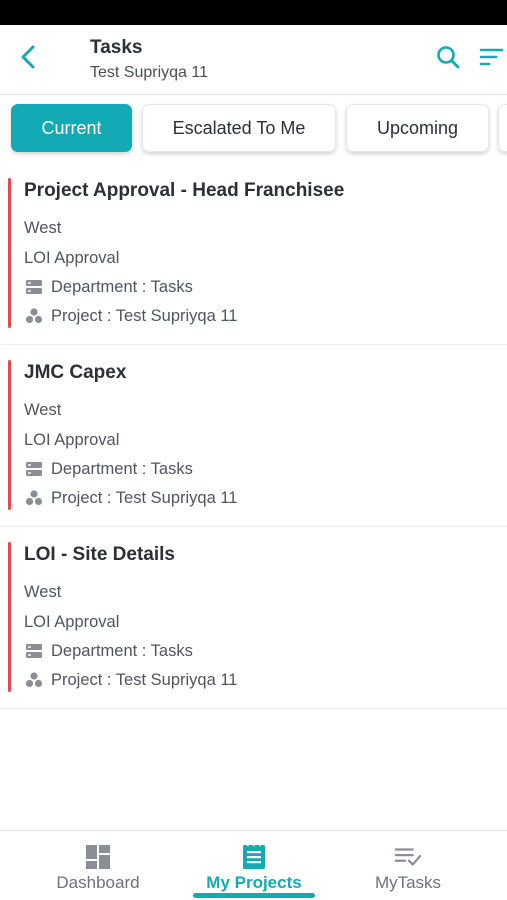 This screenshot has height=900, width=507. What do you see at coordinates (99, 554) in the screenshot?
I see `task-title: LOI - Site Details` at bounding box center [99, 554].